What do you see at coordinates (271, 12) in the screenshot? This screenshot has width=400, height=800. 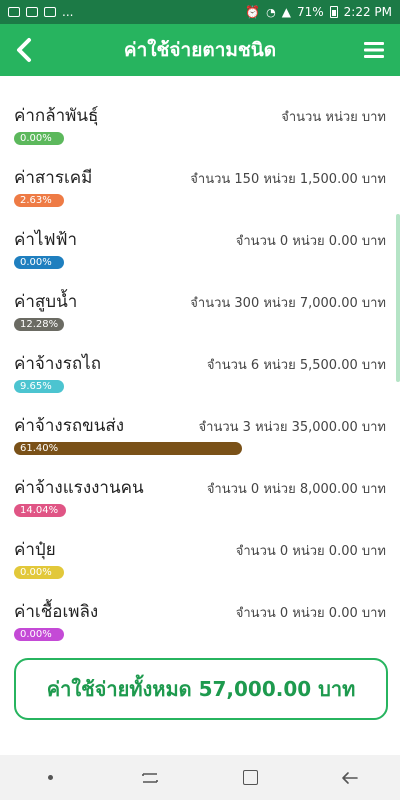 I see `wifi-icon: ◔` at bounding box center [271, 12].